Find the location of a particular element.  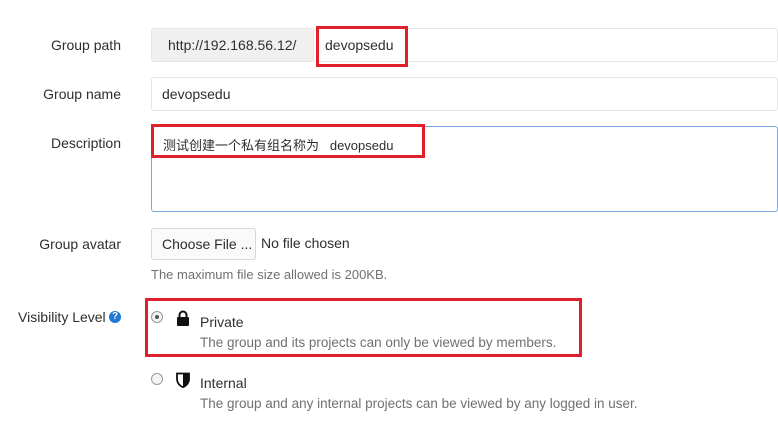

group-path-label: Group path is located at coordinates (85, 45).